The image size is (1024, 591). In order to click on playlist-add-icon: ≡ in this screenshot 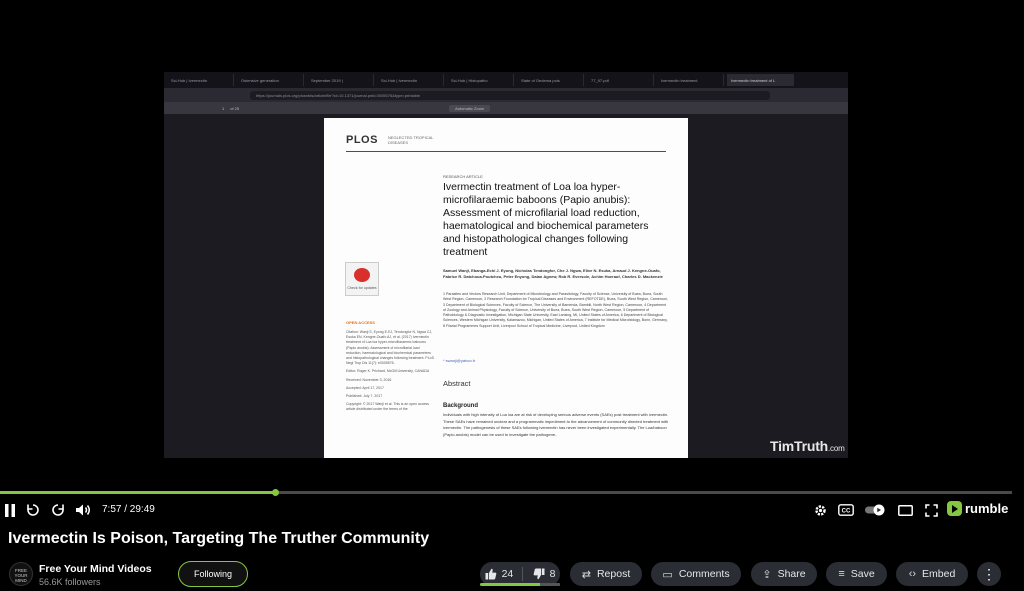, I will do `click(841, 574)`.